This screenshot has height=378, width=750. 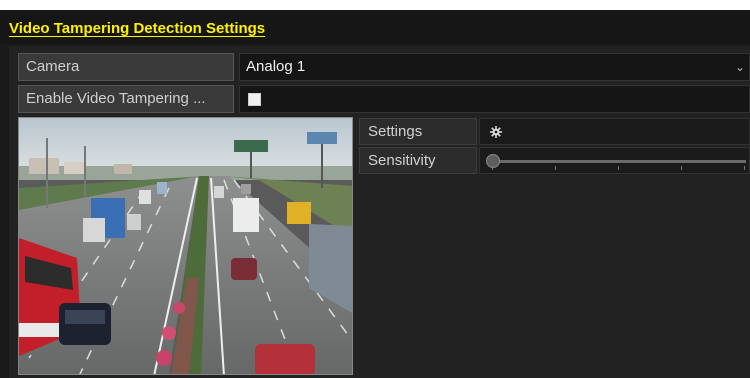 What do you see at coordinates (494, 99) in the screenshot?
I see `enable-value-cell` at bounding box center [494, 99].